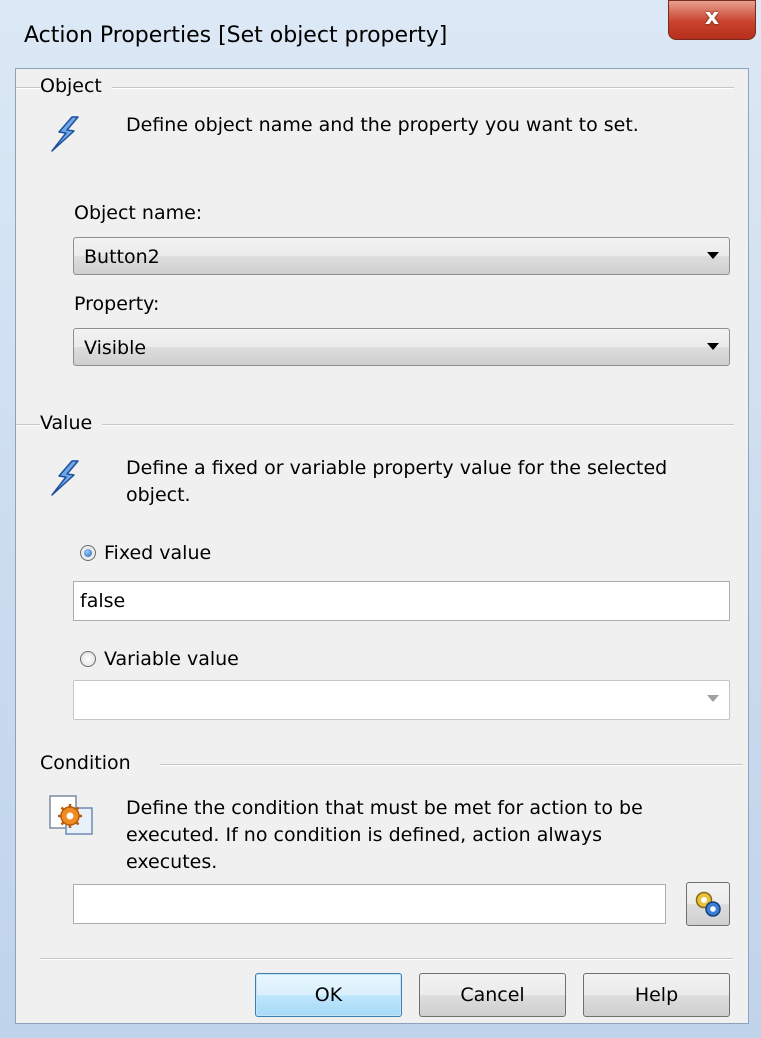 The height and width of the screenshot is (1038, 761). What do you see at coordinates (90, 763) in the screenshot?
I see `condition-group-header: Condition` at bounding box center [90, 763].